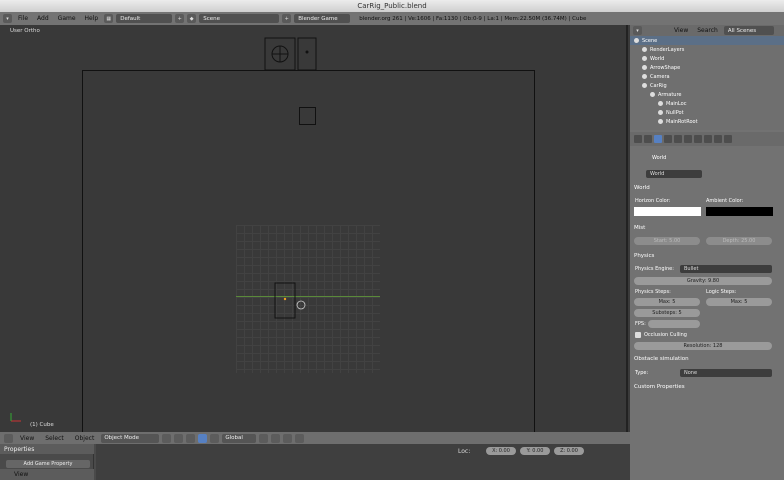 This screenshot has width=784, height=480. What do you see at coordinates (43, 18) in the screenshot?
I see `menu-add: Add` at bounding box center [43, 18].